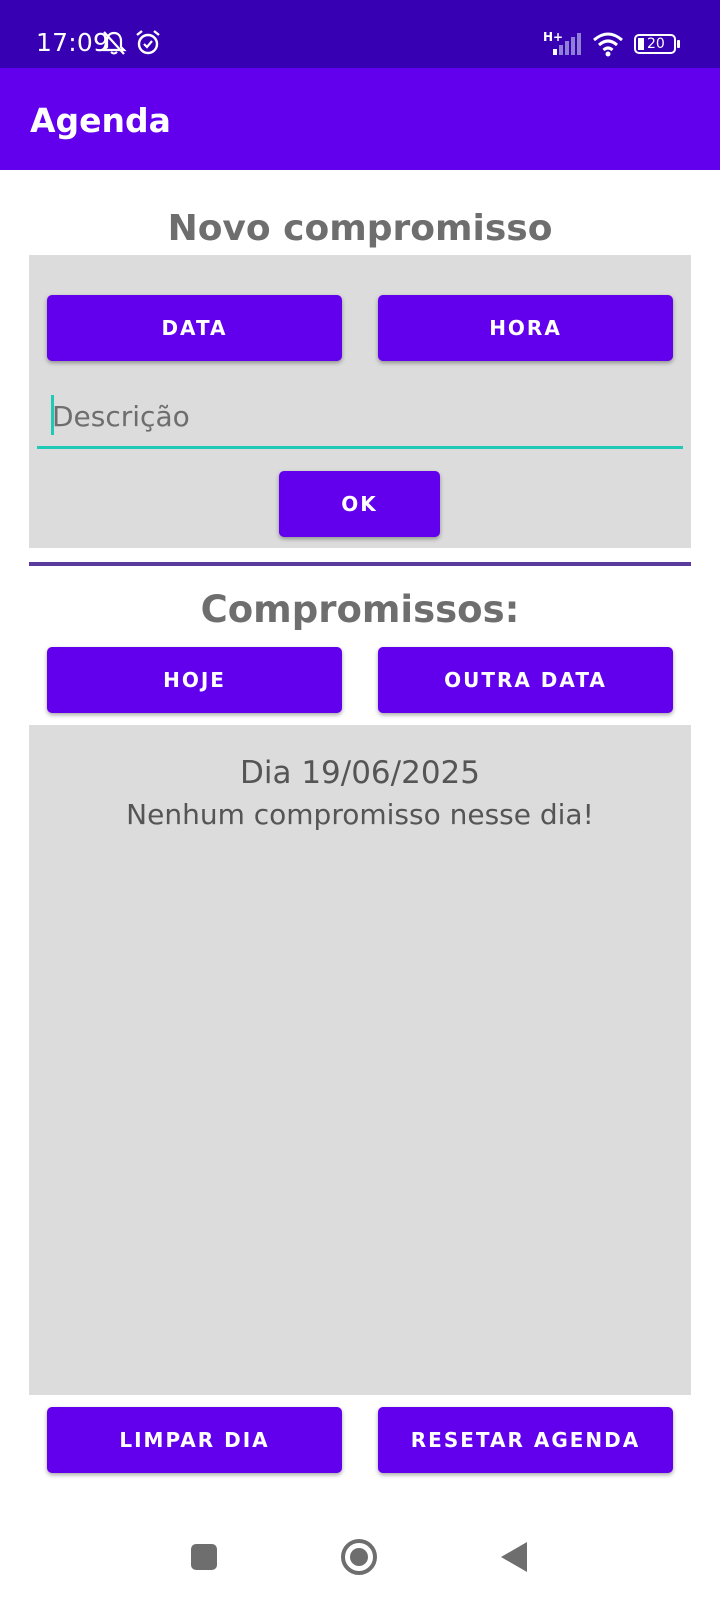 The height and width of the screenshot is (1600, 720). Describe the element at coordinates (360, 609) in the screenshot. I see `appointments-heading: Compromissos:` at that location.